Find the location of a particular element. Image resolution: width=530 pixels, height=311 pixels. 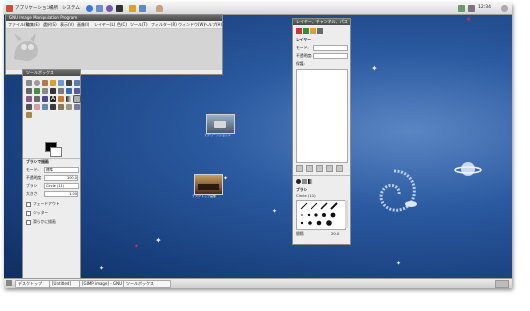

desktop-icon-label: デスクトップ画像 is located at coordinates (204, 196).